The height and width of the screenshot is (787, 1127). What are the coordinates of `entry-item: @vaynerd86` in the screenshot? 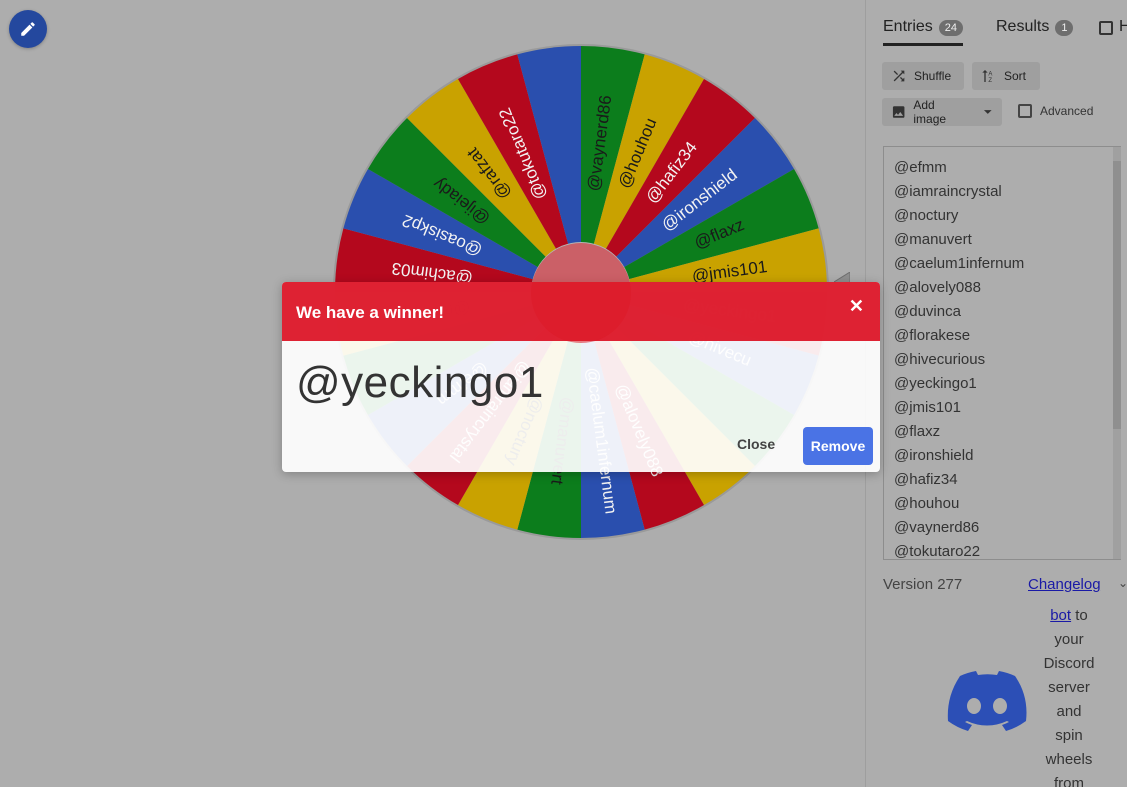 It's located at (937, 527).